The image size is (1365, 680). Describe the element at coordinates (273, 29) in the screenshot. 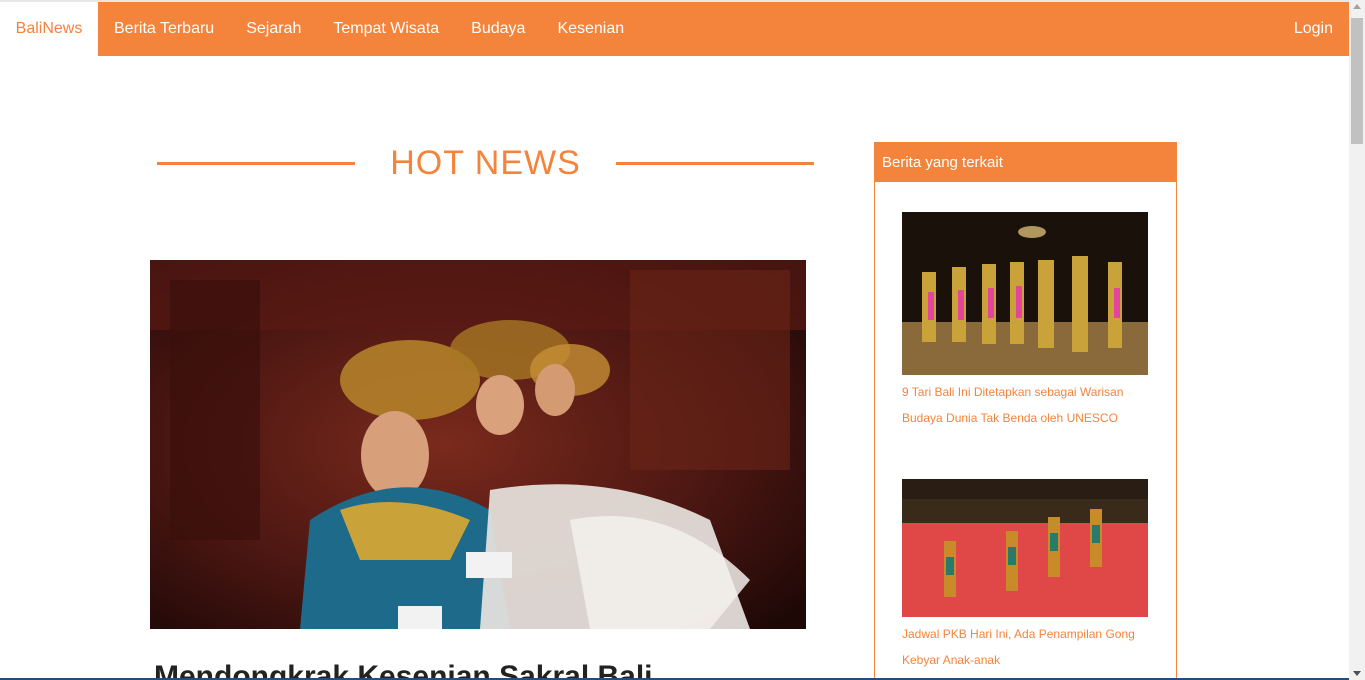

I see `nav-item-sejarah: Sejarah` at that location.